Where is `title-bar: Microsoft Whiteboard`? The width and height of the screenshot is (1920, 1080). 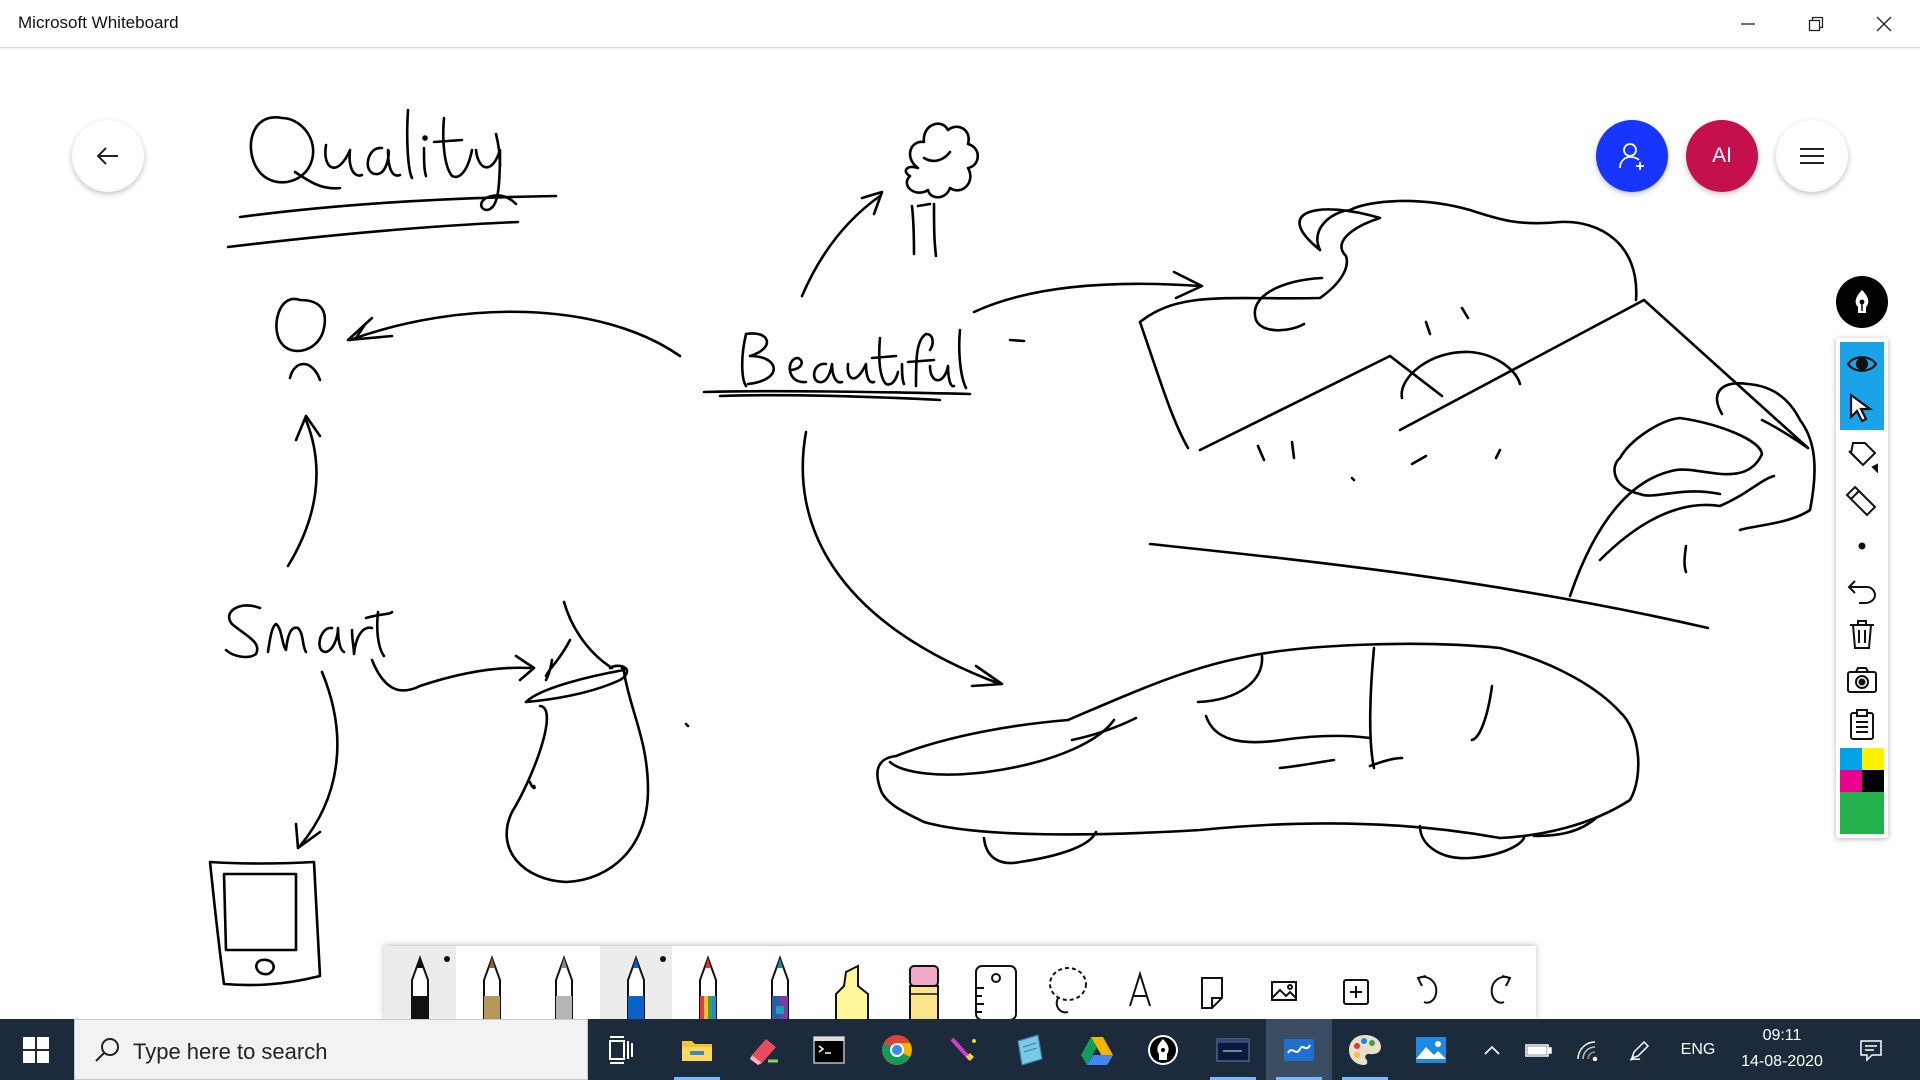 title-bar: Microsoft Whiteboard is located at coordinates (960, 24).